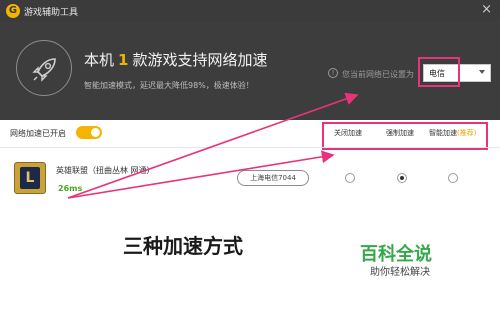 This screenshot has height=313, width=500. What do you see at coordinates (183, 246) in the screenshot?
I see `caption-main: 三种加速方式` at bounding box center [183, 246].